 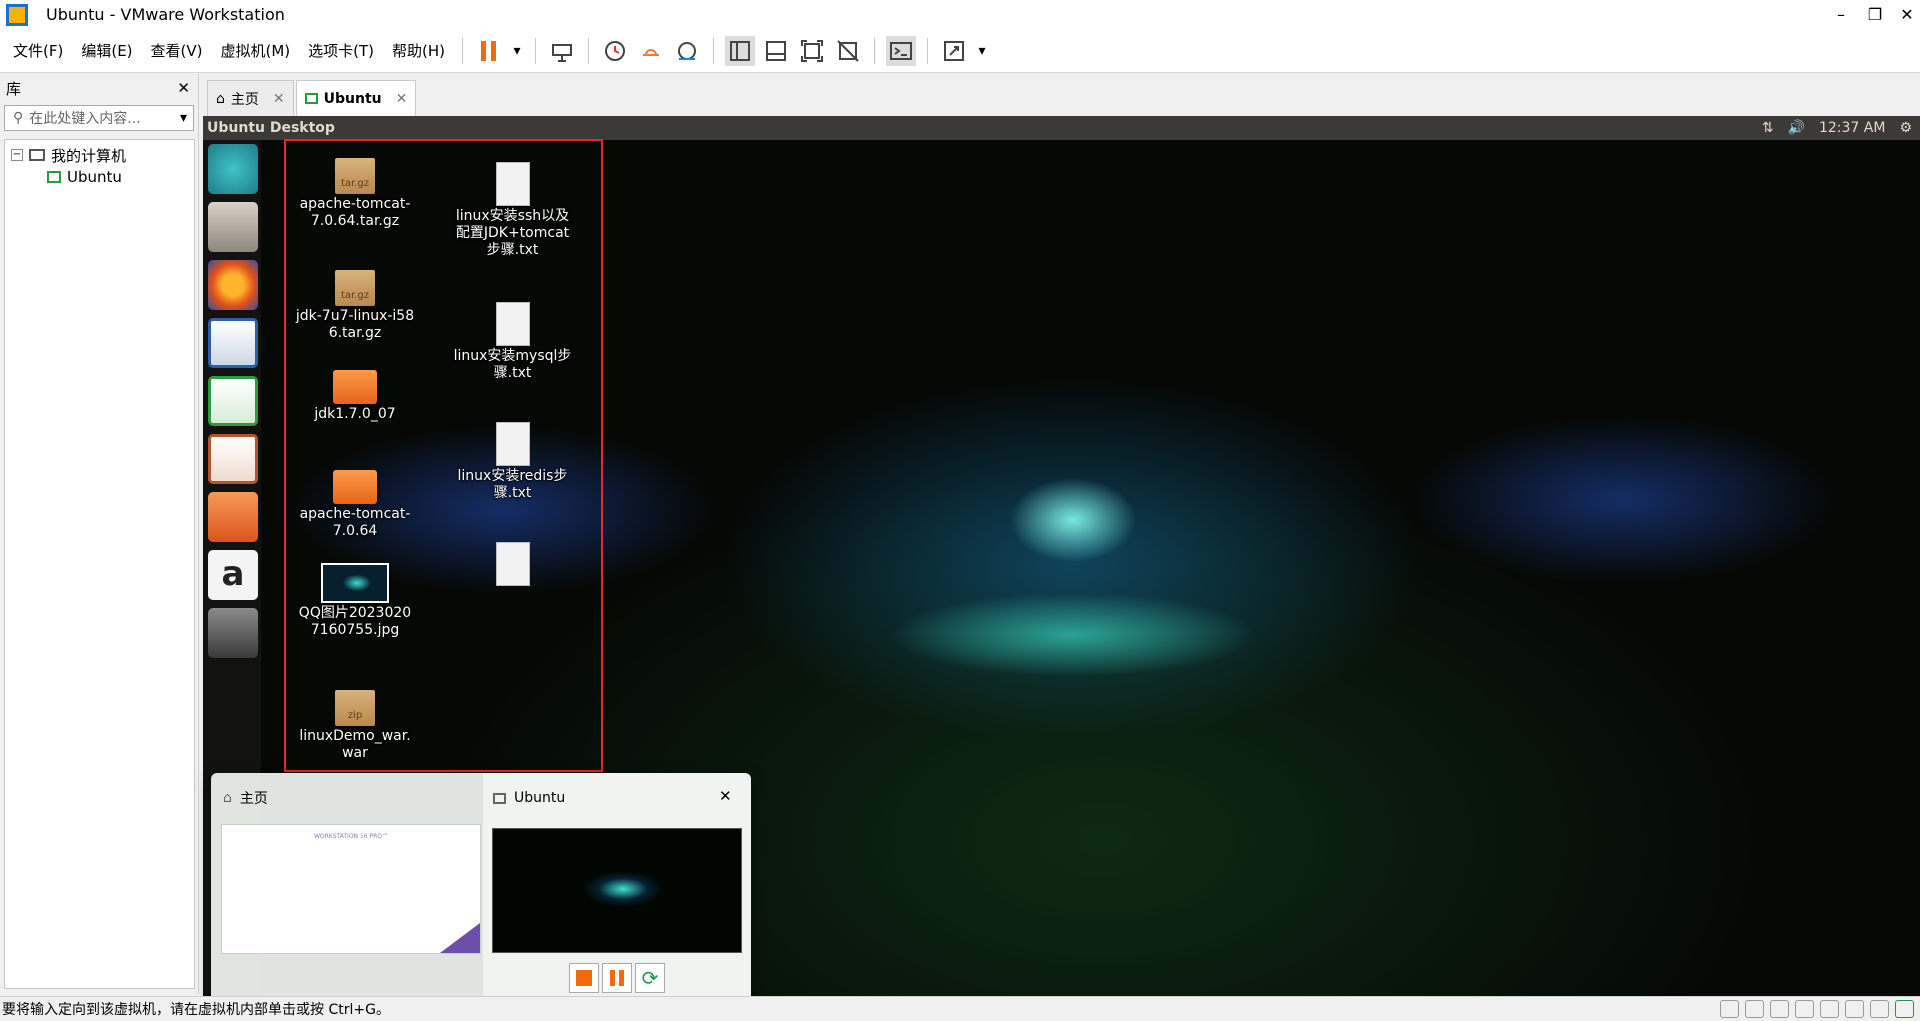 What do you see at coordinates (38, 51) in the screenshot?
I see `menu-file: 文件(F)` at bounding box center [38, 51].